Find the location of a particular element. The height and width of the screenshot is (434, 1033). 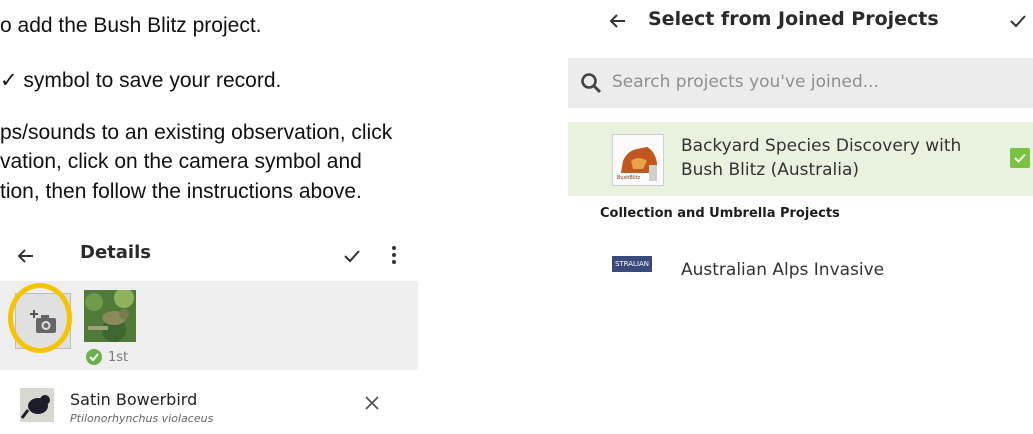

add-photo-camera-icon is located at coordinates (43, 321).